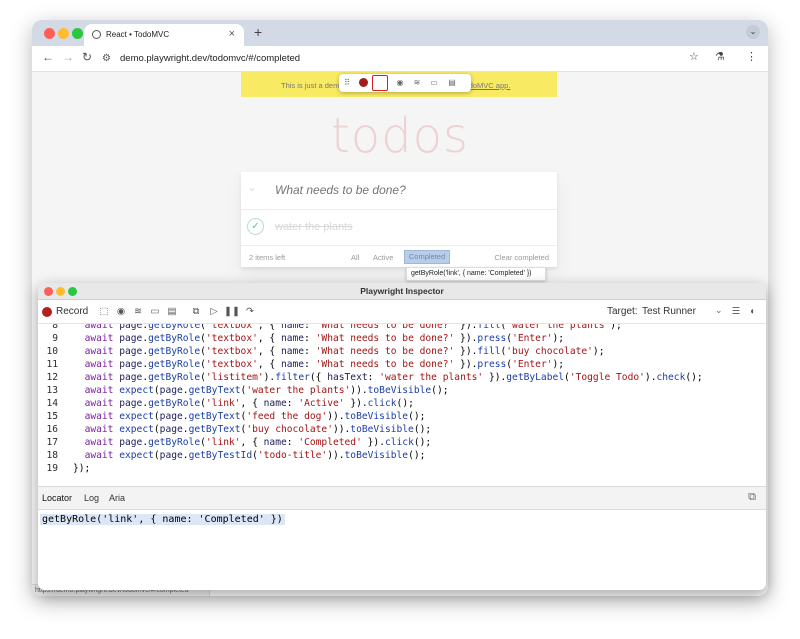 This screenshot has width=800, height=639. Describe the element at coordinates (752, 497) in the screenshot. I see `copy-locator-icon: ⧉` at that location.